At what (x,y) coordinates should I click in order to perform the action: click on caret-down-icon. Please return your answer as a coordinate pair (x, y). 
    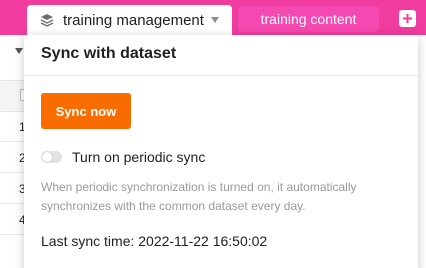
    Looking at the image, I should click on (215, 20).